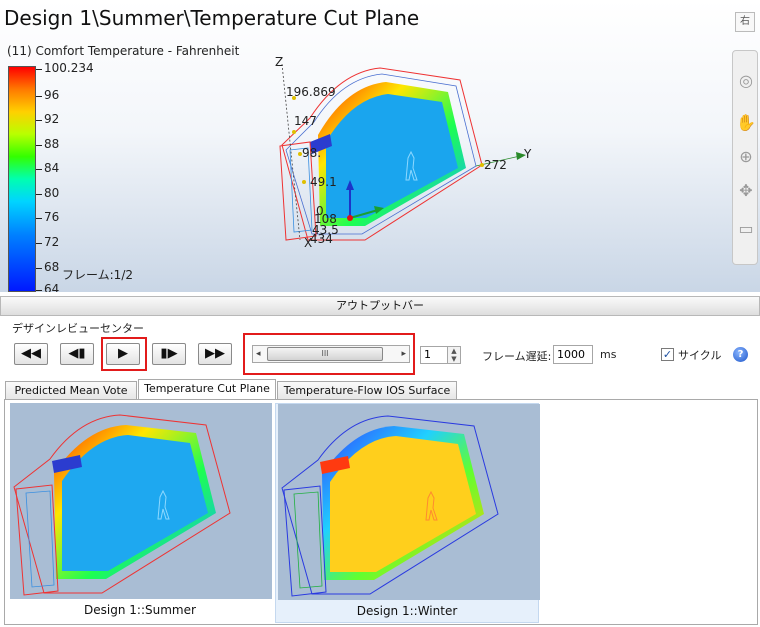 The image size is (760, 627). Describe the element at coordinates (31, 354) in the screenshot. I see `first-frame-button: ◀◀` at that location.